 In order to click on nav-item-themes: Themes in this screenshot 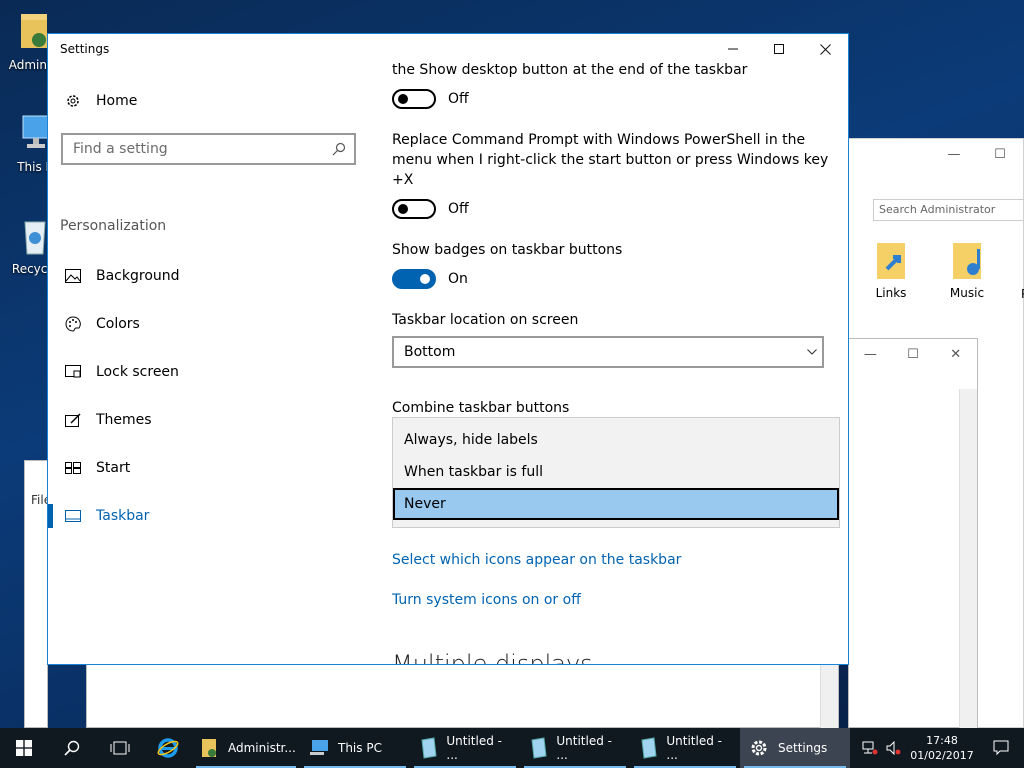, I will do `click(208, 420)`.